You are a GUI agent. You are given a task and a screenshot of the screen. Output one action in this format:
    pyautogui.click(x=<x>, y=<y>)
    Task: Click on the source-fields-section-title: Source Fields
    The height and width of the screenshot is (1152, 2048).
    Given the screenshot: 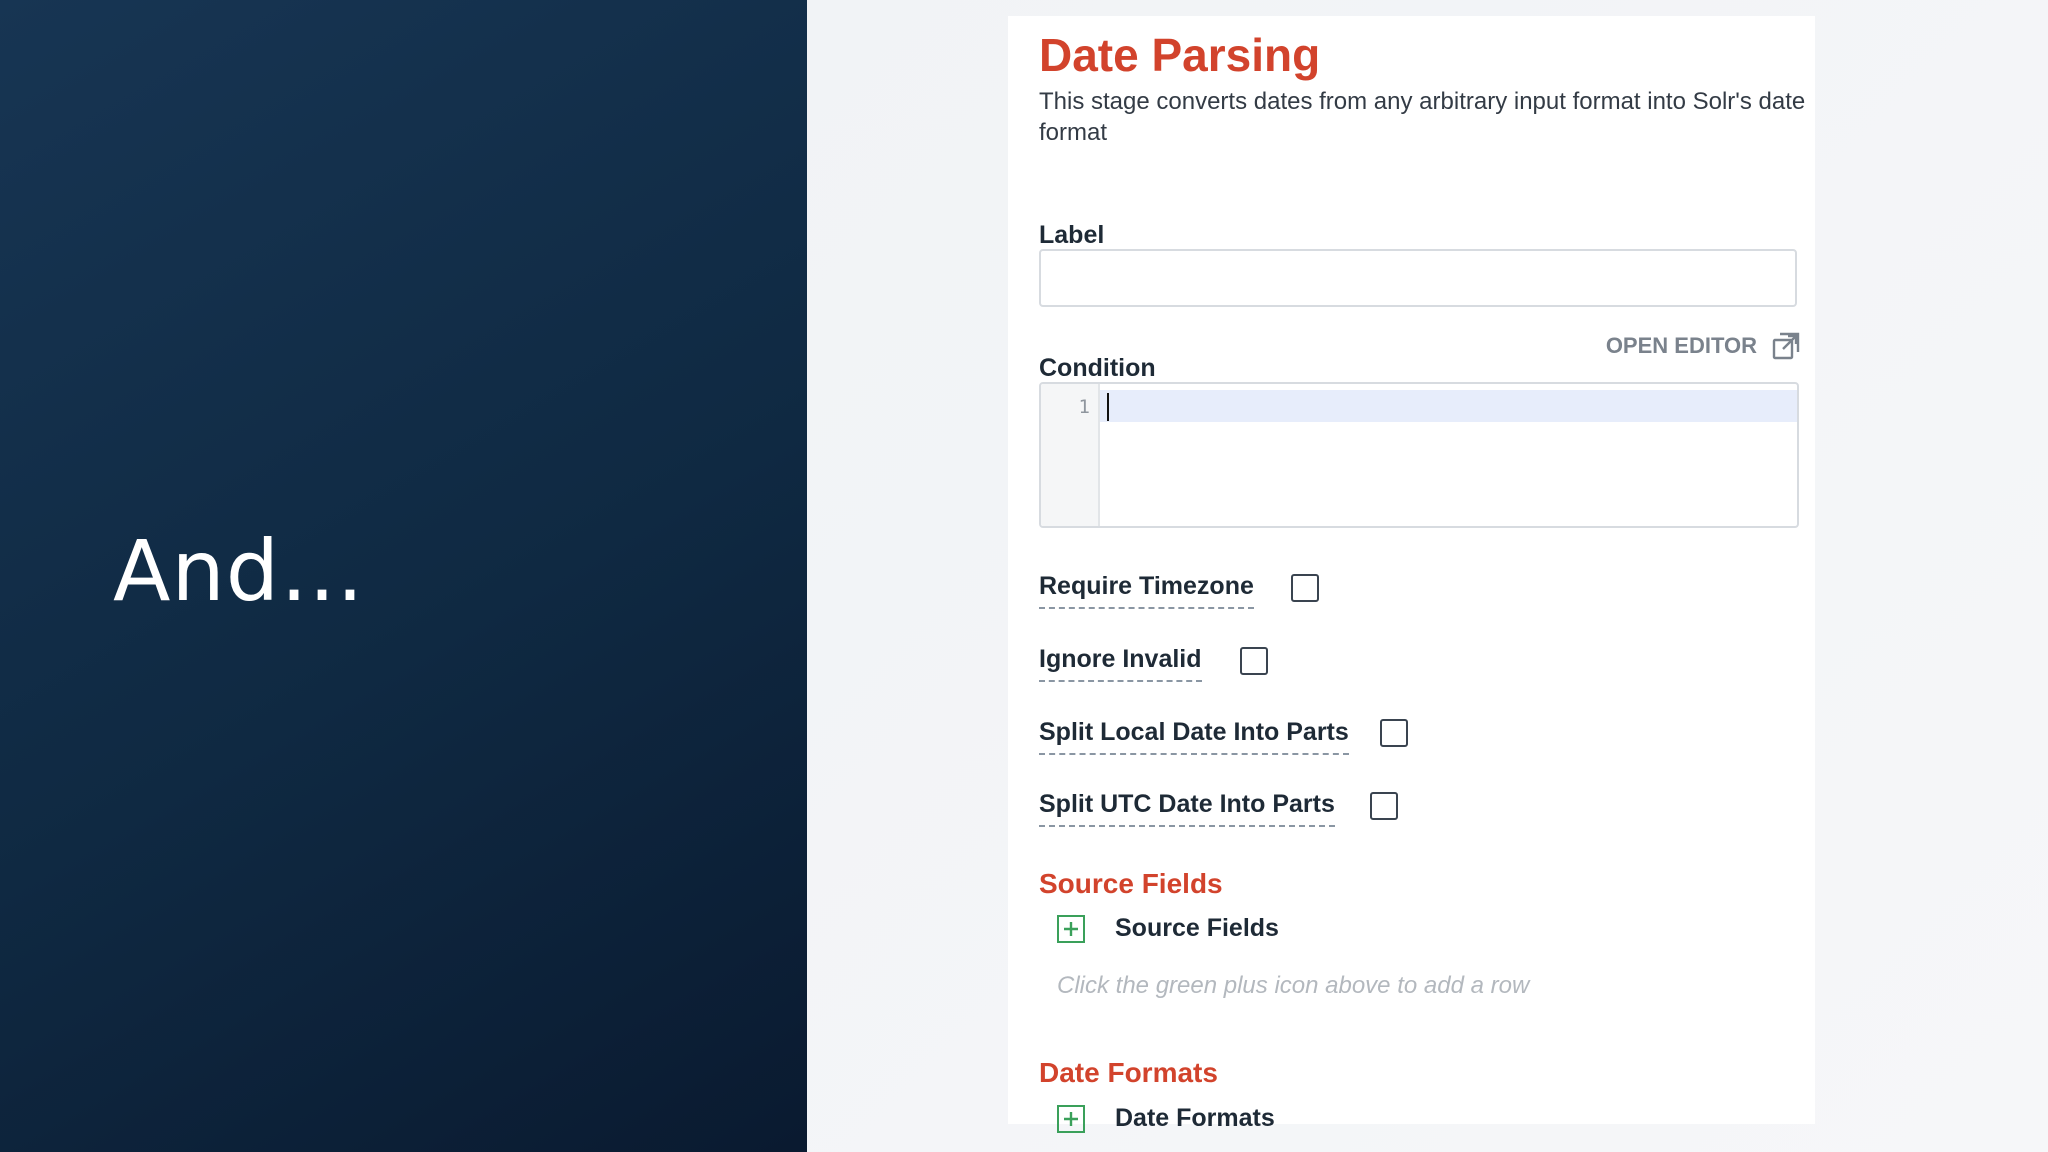 What is the action you would take?
    pyautogui.click(x=1131, y=883)
    